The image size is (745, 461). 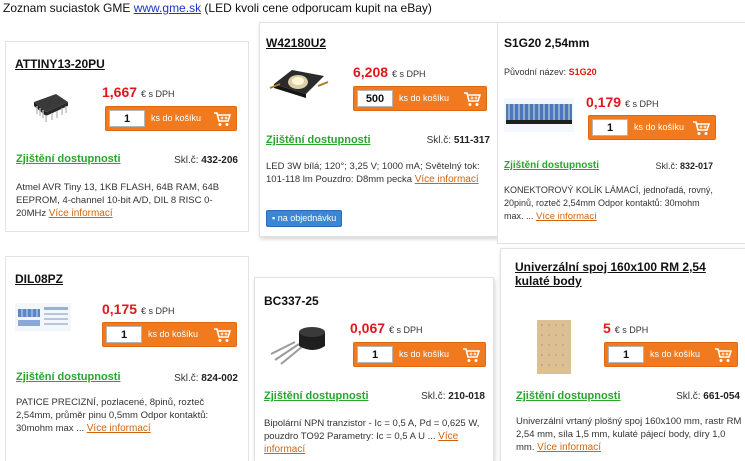 I want to click on transistor-to92-image, so click(x=301, y=345).